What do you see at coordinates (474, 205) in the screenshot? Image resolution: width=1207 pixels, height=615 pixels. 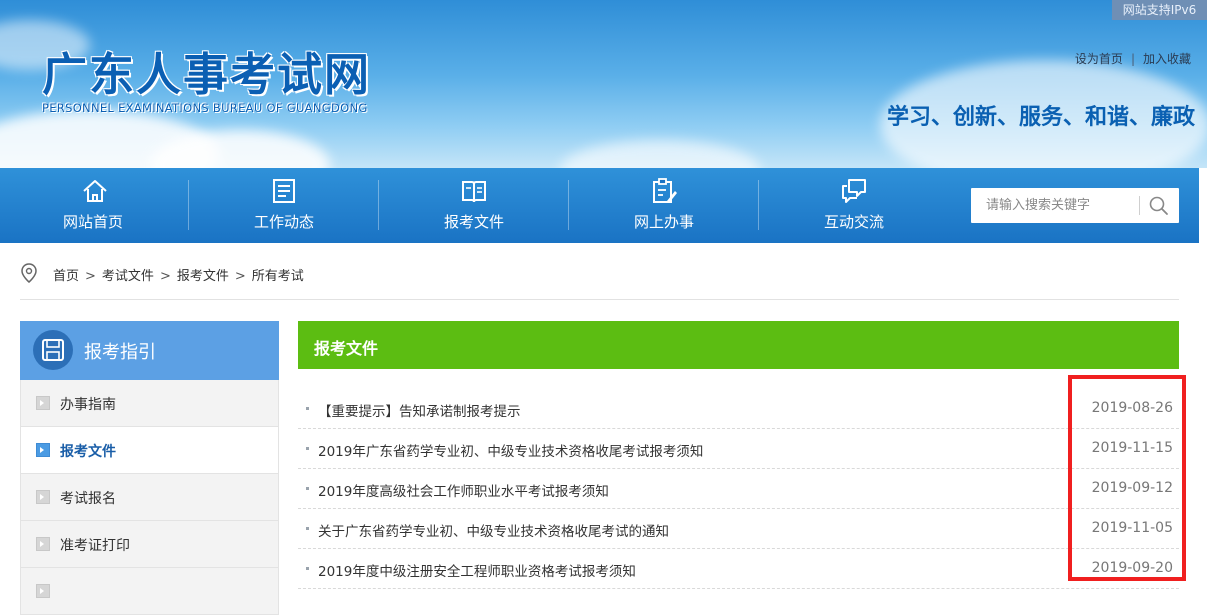 I see `nav-item-exam-docs: 报考文件` at bounding box center [474, 205].